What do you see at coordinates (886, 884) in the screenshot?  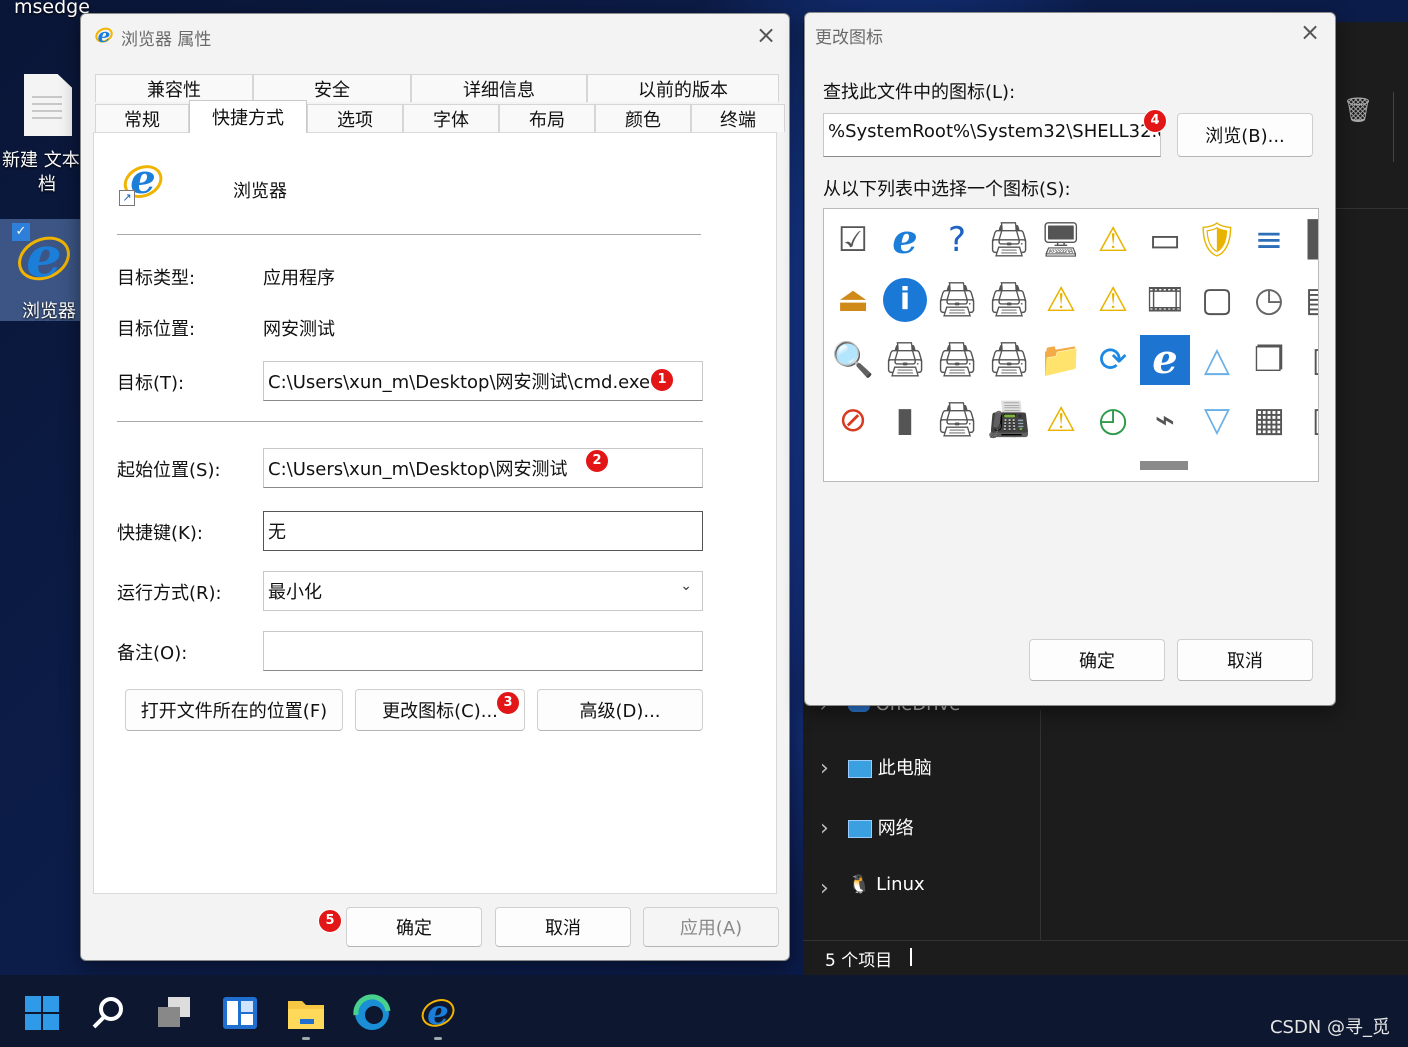 I see `nav-item-linux: 🐧 Linux` at bounding box center [886, 884].